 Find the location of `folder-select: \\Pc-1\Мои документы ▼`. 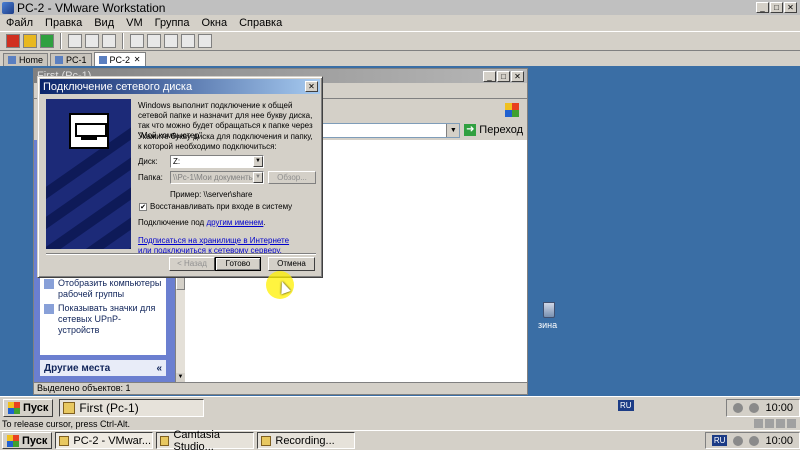

folder-select: \\Pc-1\Мои документы ▼ is located at coordinates (217, 177).